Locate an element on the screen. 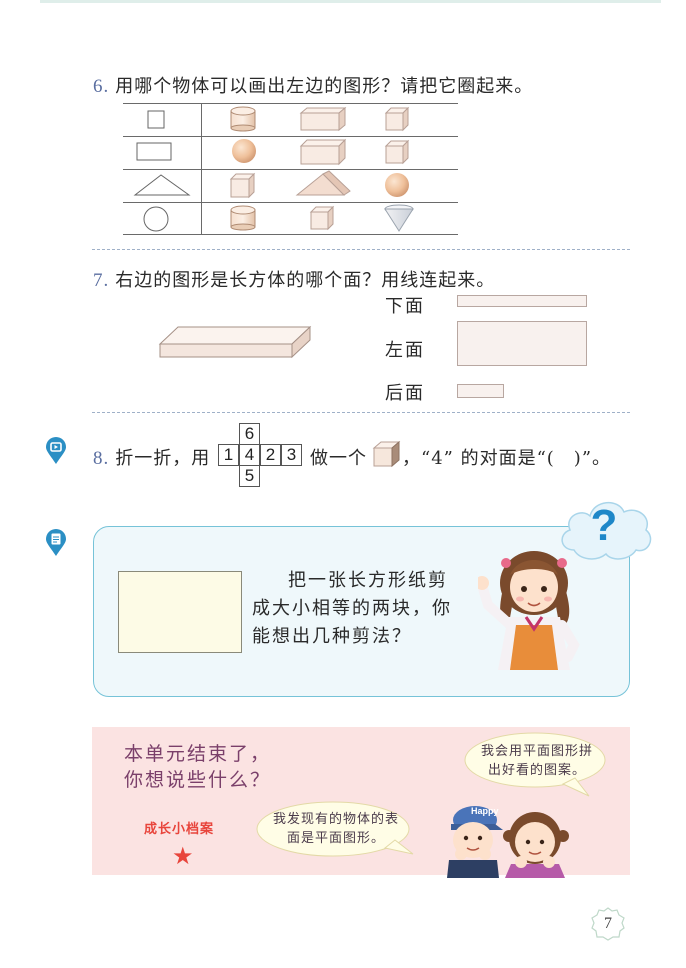 This screenshot has width=686, height=968. net-cell: 5 is located at coordinates (249, 476).